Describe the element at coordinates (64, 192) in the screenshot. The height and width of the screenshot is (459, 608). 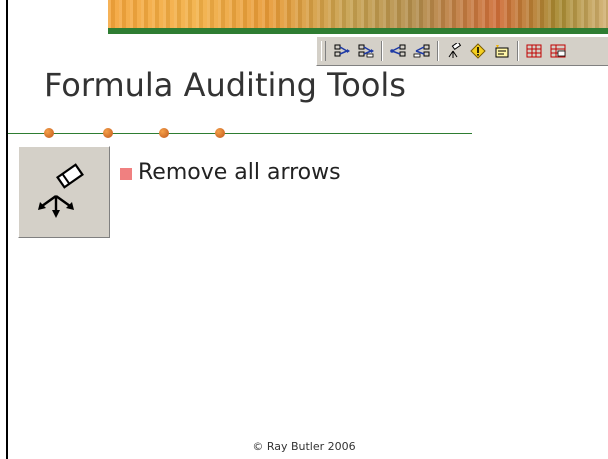
I see `remove-all-arrows-icon-large` at that location.